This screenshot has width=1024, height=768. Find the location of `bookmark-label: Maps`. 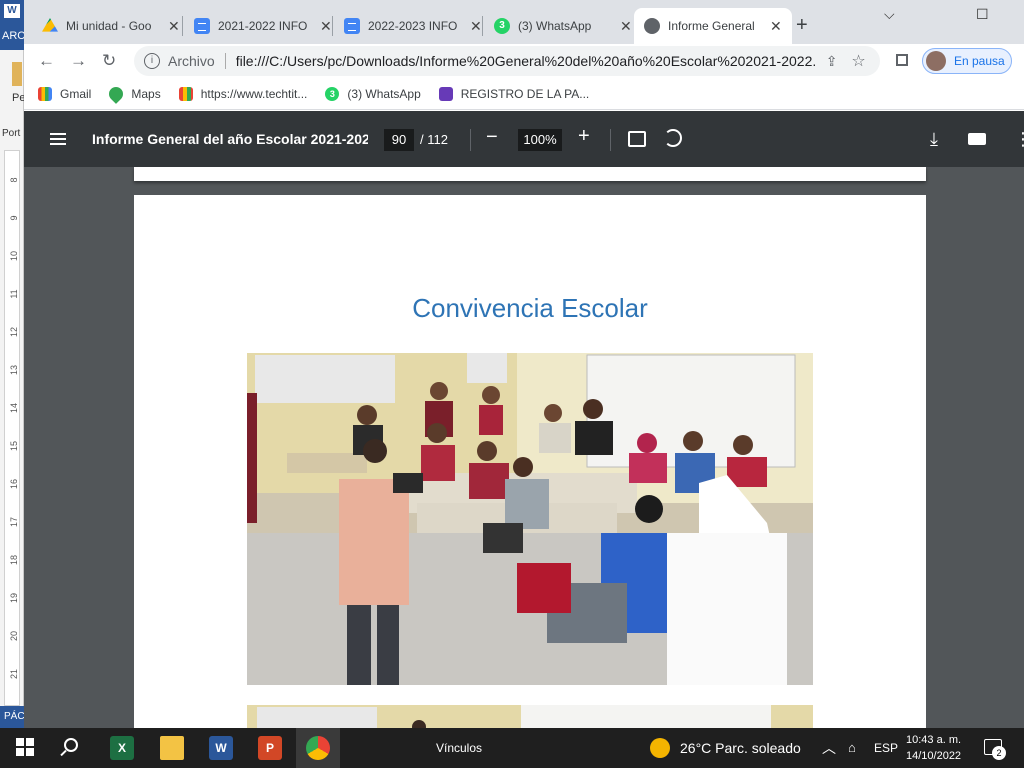

bookmark-label: Maps is located at coordinates (146, 93).